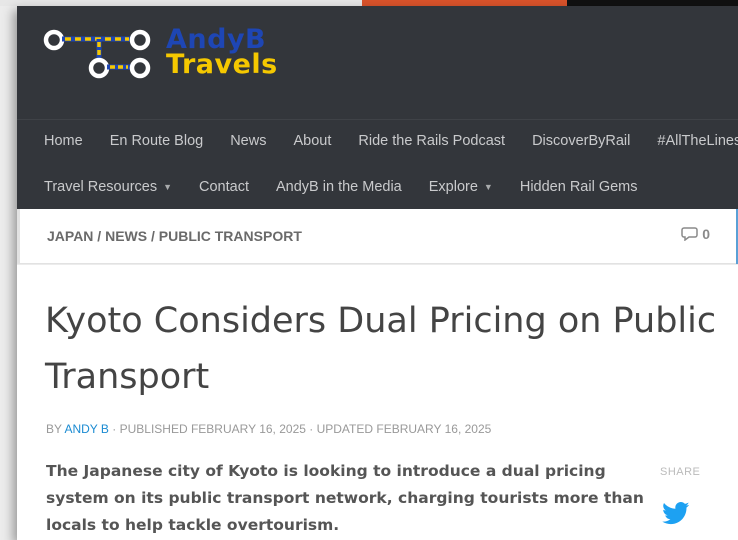  What do you see at coordinates (97, 54) in the screenshot?
I see `rail-map-logo` at bounding box center [97, 54].